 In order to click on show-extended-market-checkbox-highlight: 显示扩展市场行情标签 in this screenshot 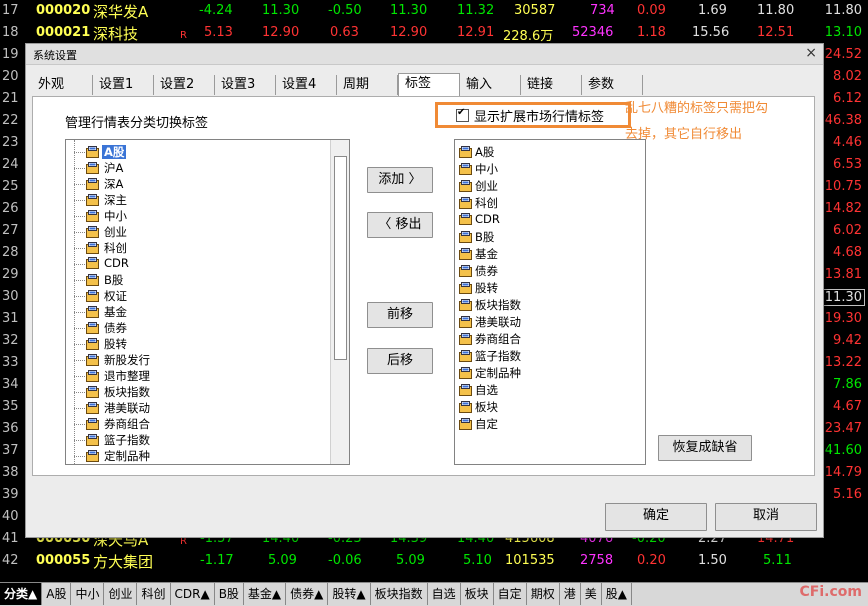, I will do `click(533, 115)`.